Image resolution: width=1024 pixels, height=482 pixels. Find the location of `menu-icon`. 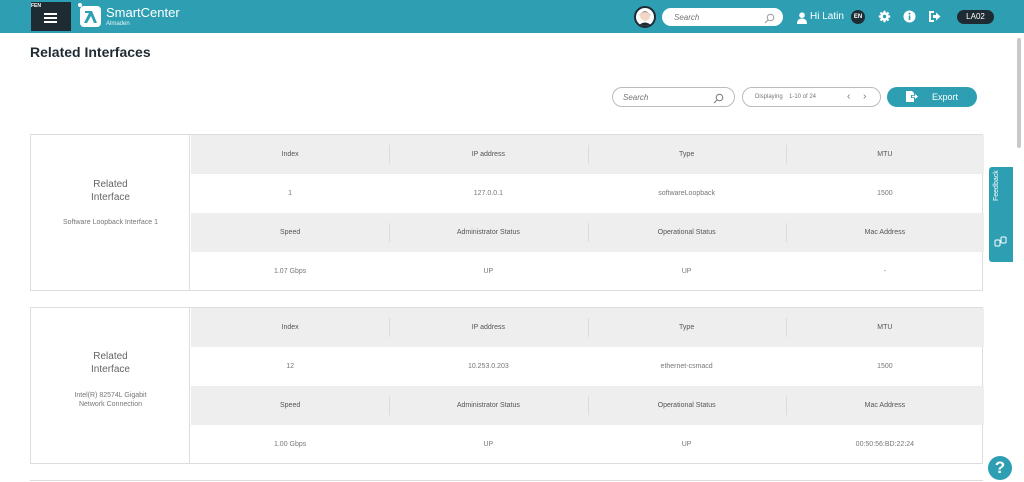

menu-icon is located at coordinates (50, 18).